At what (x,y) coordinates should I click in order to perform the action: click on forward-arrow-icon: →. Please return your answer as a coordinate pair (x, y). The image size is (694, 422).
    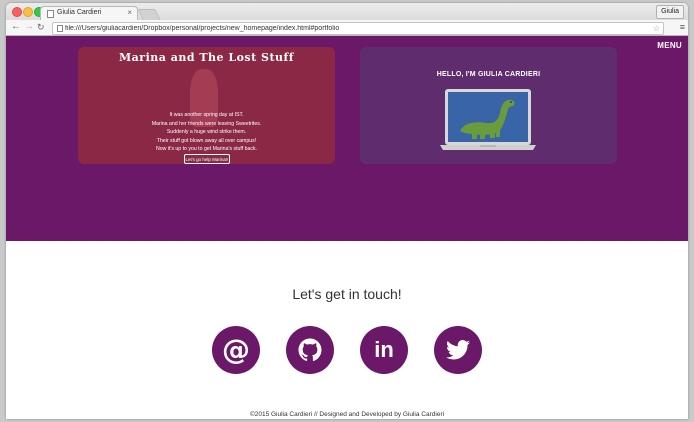
    Looking at the image, I should click on (29, 27).